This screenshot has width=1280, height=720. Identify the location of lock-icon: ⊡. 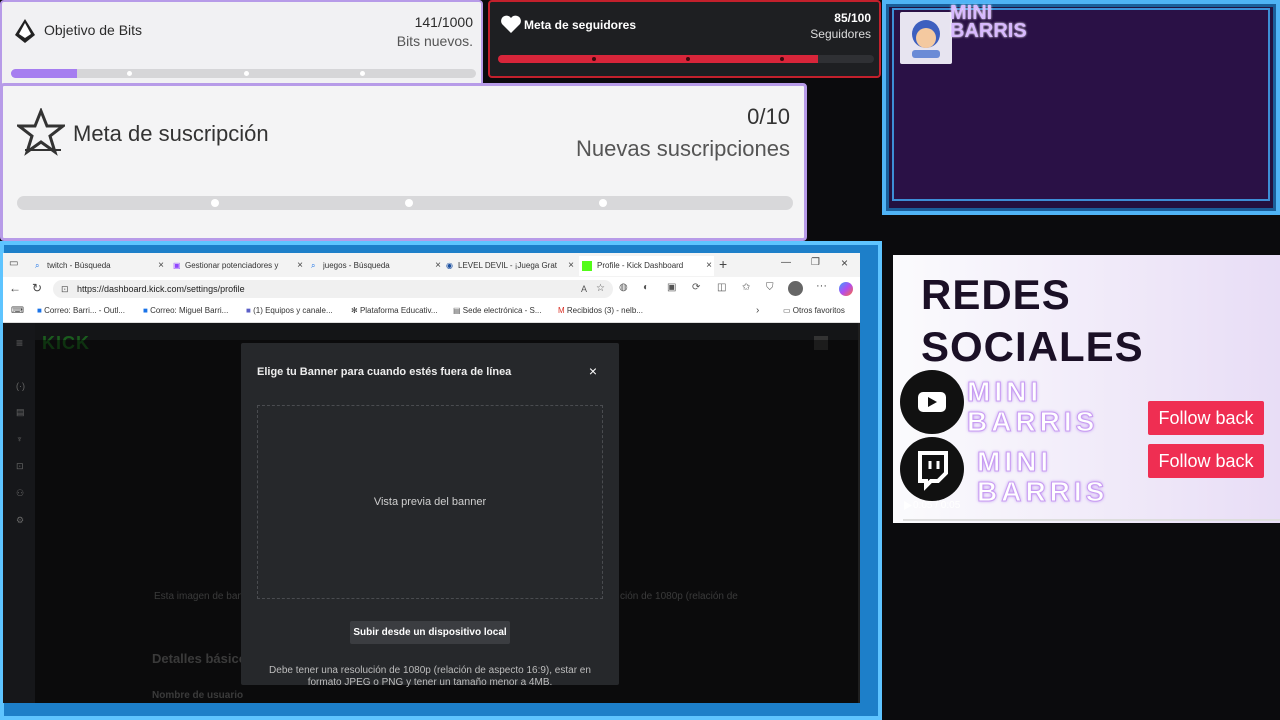
(65, 289).